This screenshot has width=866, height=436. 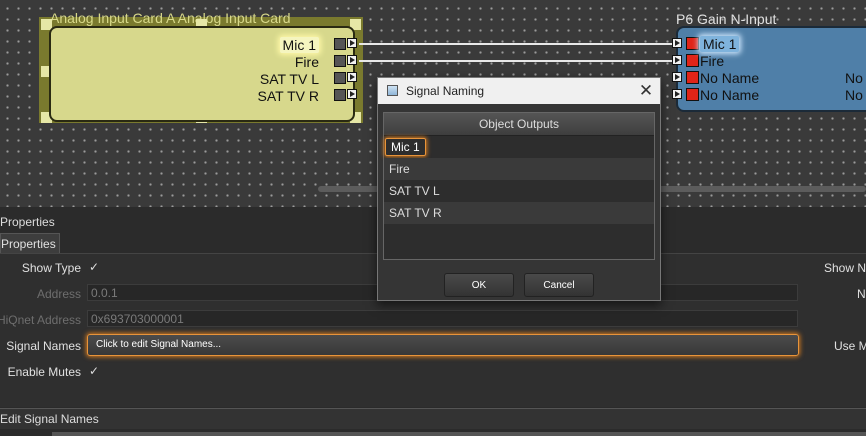 I want to click on enable-mutes-checkbox: ✓, so click(x=94, y=371).